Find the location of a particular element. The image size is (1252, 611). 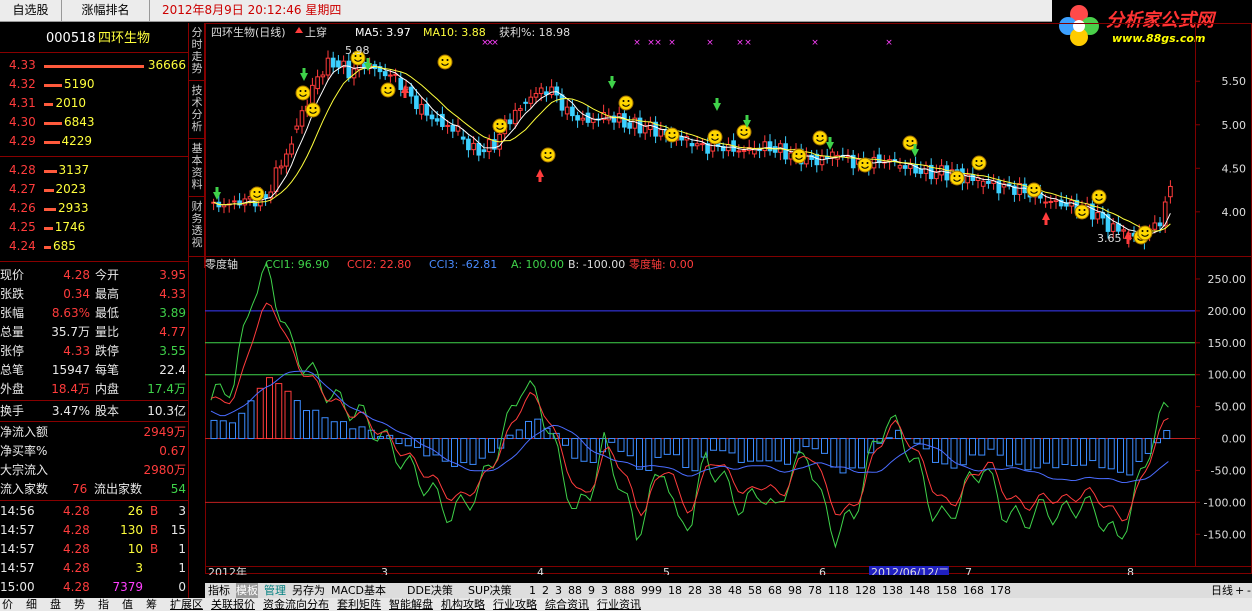

x-axis-label: 7 is located at coordinates (968, 570).